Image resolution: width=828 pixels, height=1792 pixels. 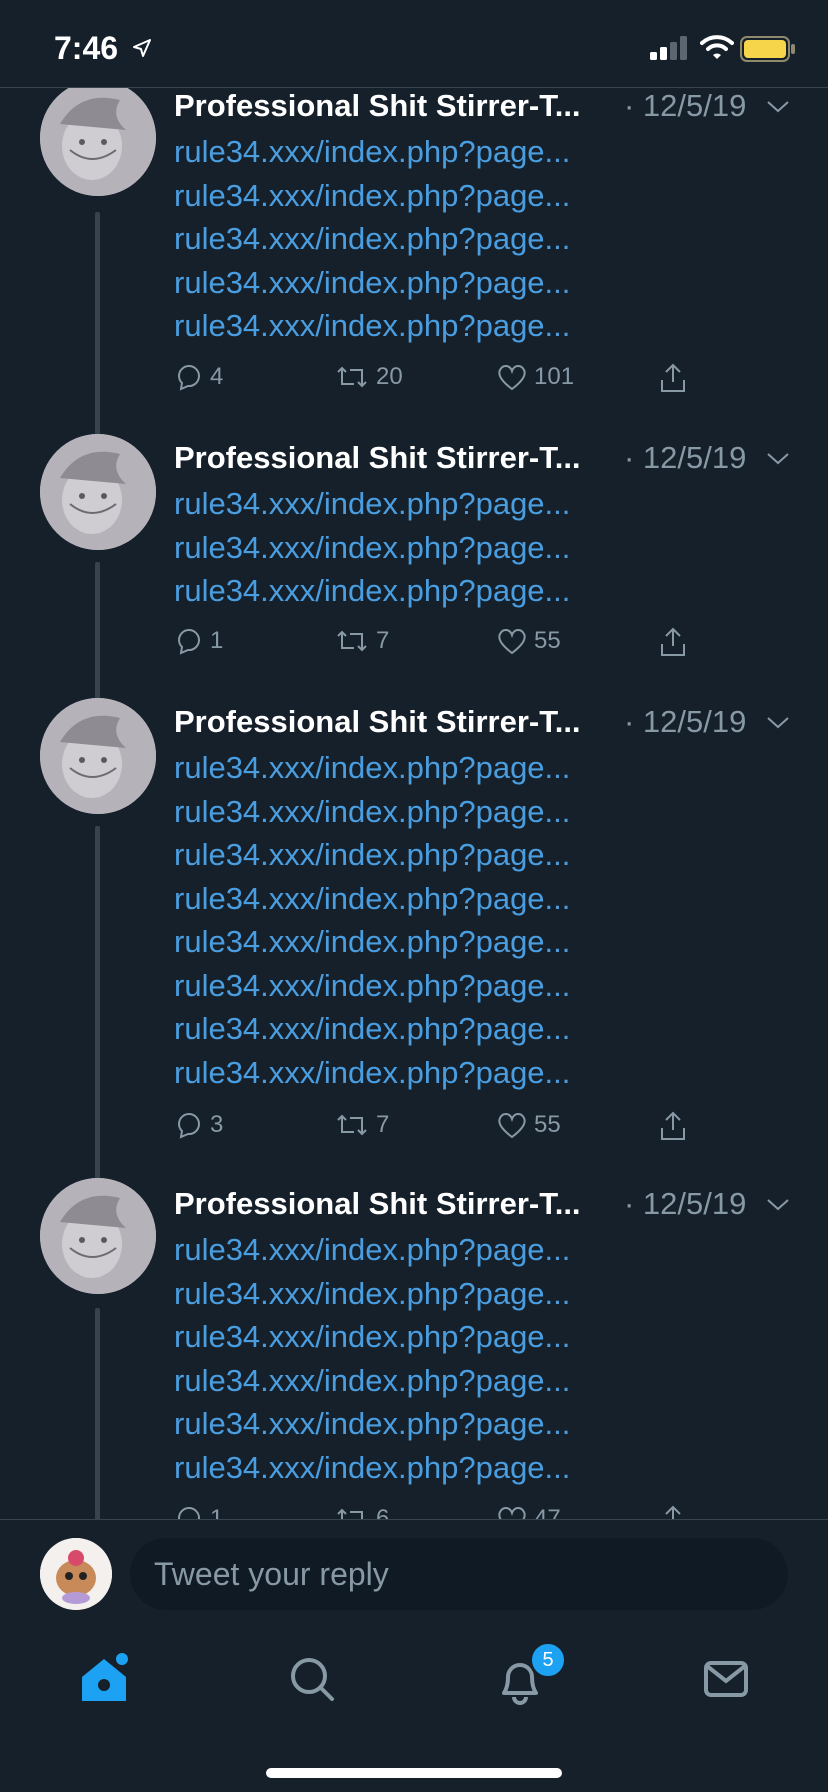 What do you see at coordinates (547, 640) in the screenshot?
I see `like-count: 55` at bounding box center [547, 640].